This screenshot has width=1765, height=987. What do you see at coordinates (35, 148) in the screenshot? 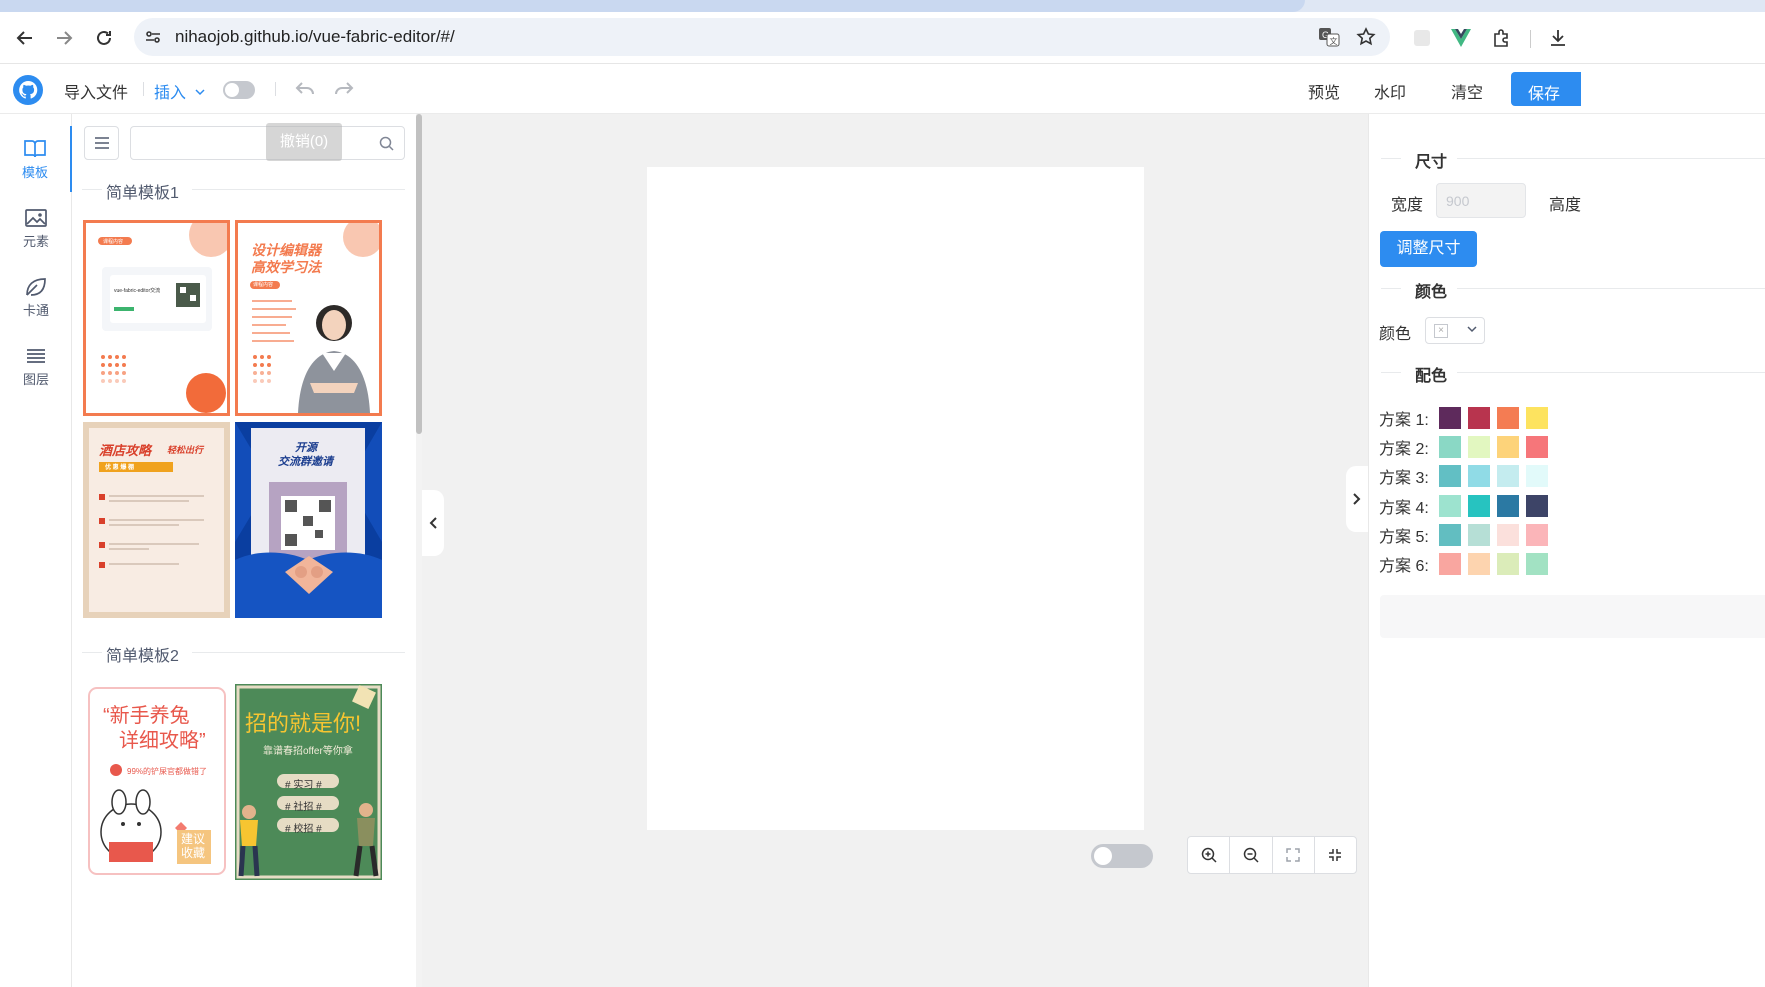
I see `book-icon` at bounding box center [35, 148].